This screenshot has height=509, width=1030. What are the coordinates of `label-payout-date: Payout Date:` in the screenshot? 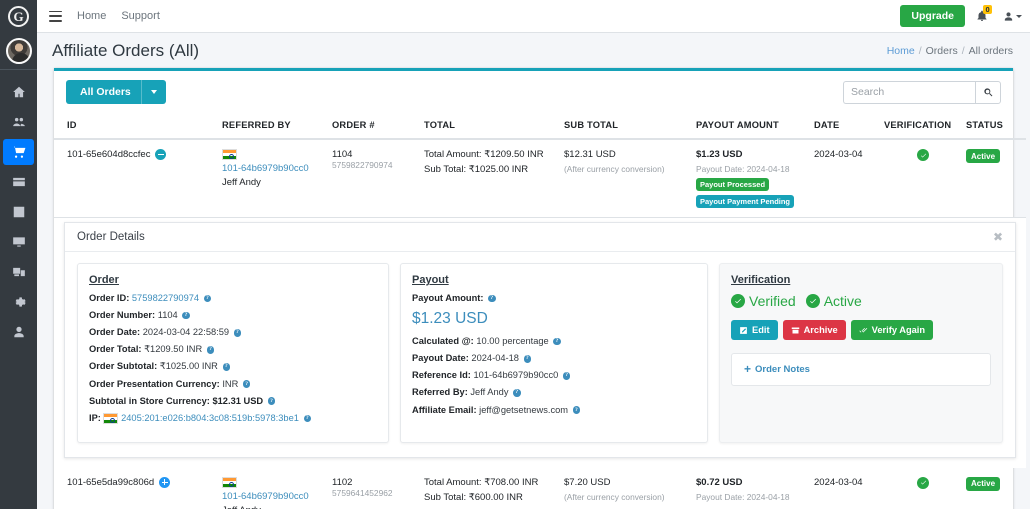 It's located at (440, 358).